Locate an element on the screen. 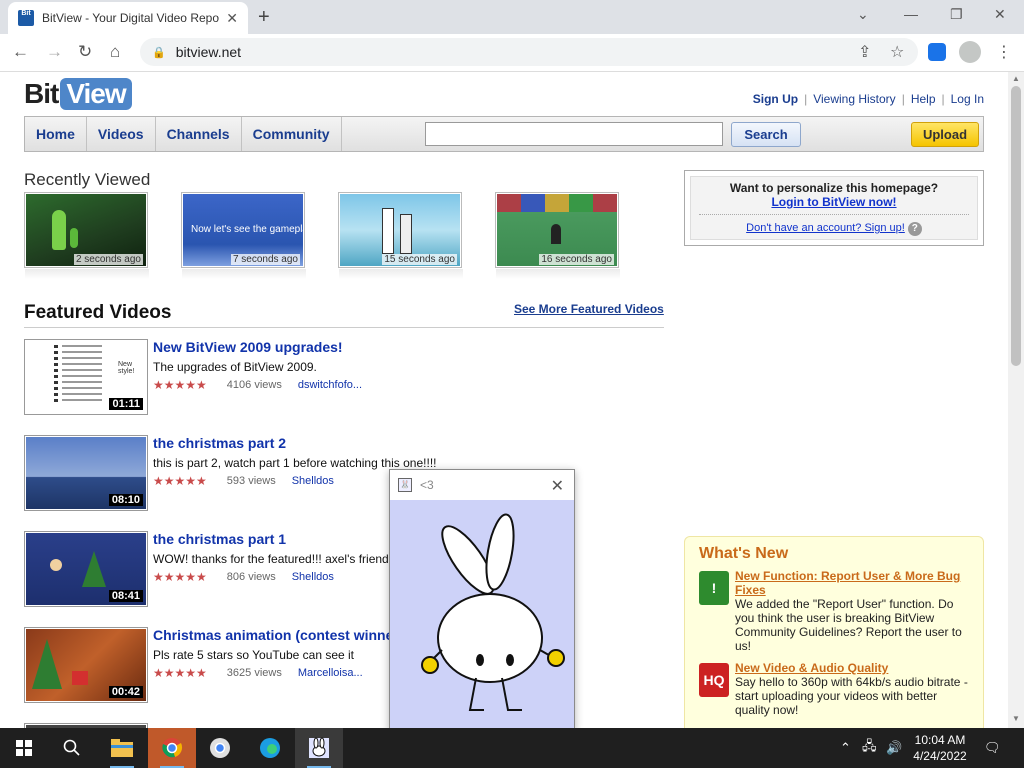 Image resolution: width=1024 pixels, height=768 pixels. login-now-link: Login to BitView now! is located at coordinates (834, 202).